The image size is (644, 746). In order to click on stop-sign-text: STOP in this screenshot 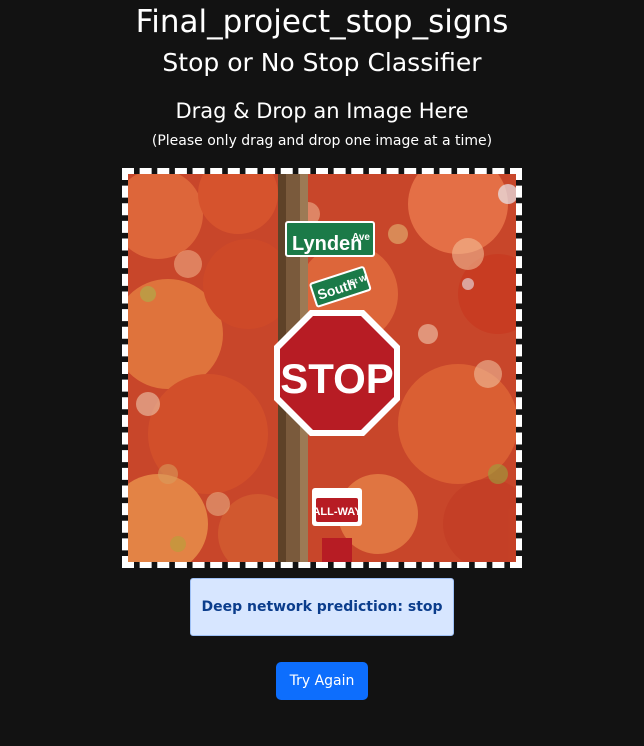, I will do `click(337, 378)`.